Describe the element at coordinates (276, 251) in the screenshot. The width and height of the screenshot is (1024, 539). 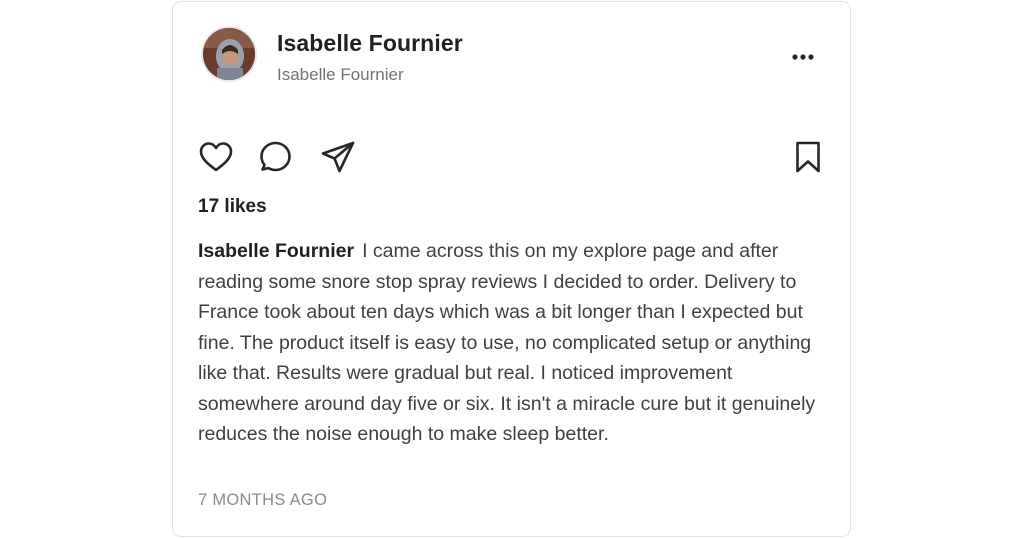
I see `caption-author: Isabelle Fournier` at that location.